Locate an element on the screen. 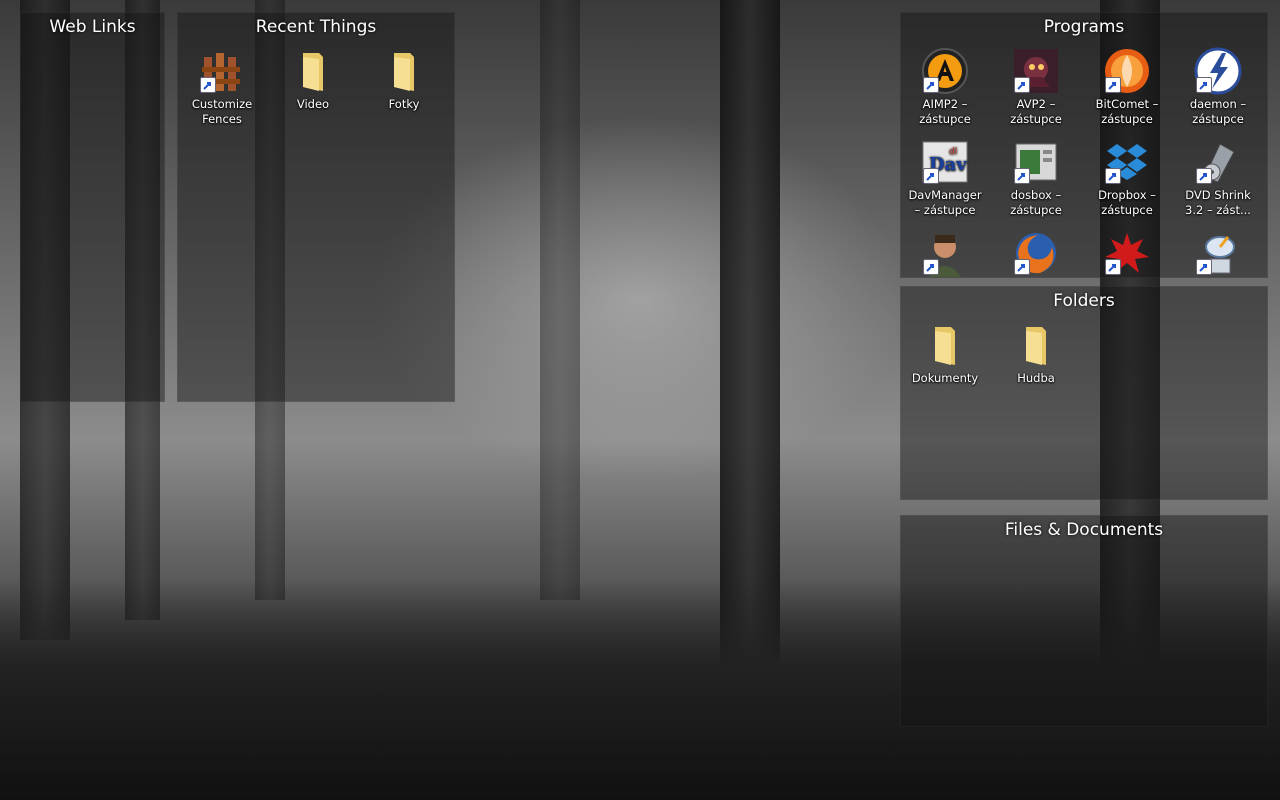  desktop-icon-dosbox: dosbox – zástupce is located at coordinates (1036, 178).